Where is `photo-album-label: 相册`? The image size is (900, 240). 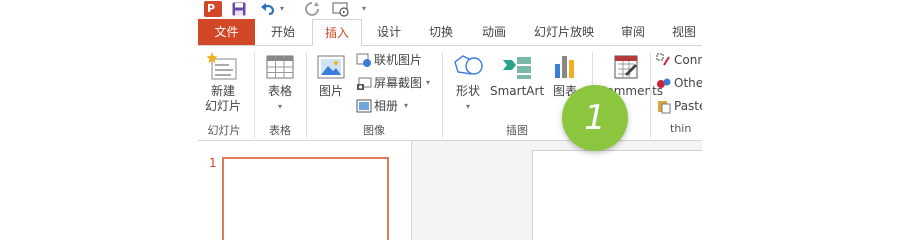 photo-album-label: 相册 is located at coordinates (386, 106).